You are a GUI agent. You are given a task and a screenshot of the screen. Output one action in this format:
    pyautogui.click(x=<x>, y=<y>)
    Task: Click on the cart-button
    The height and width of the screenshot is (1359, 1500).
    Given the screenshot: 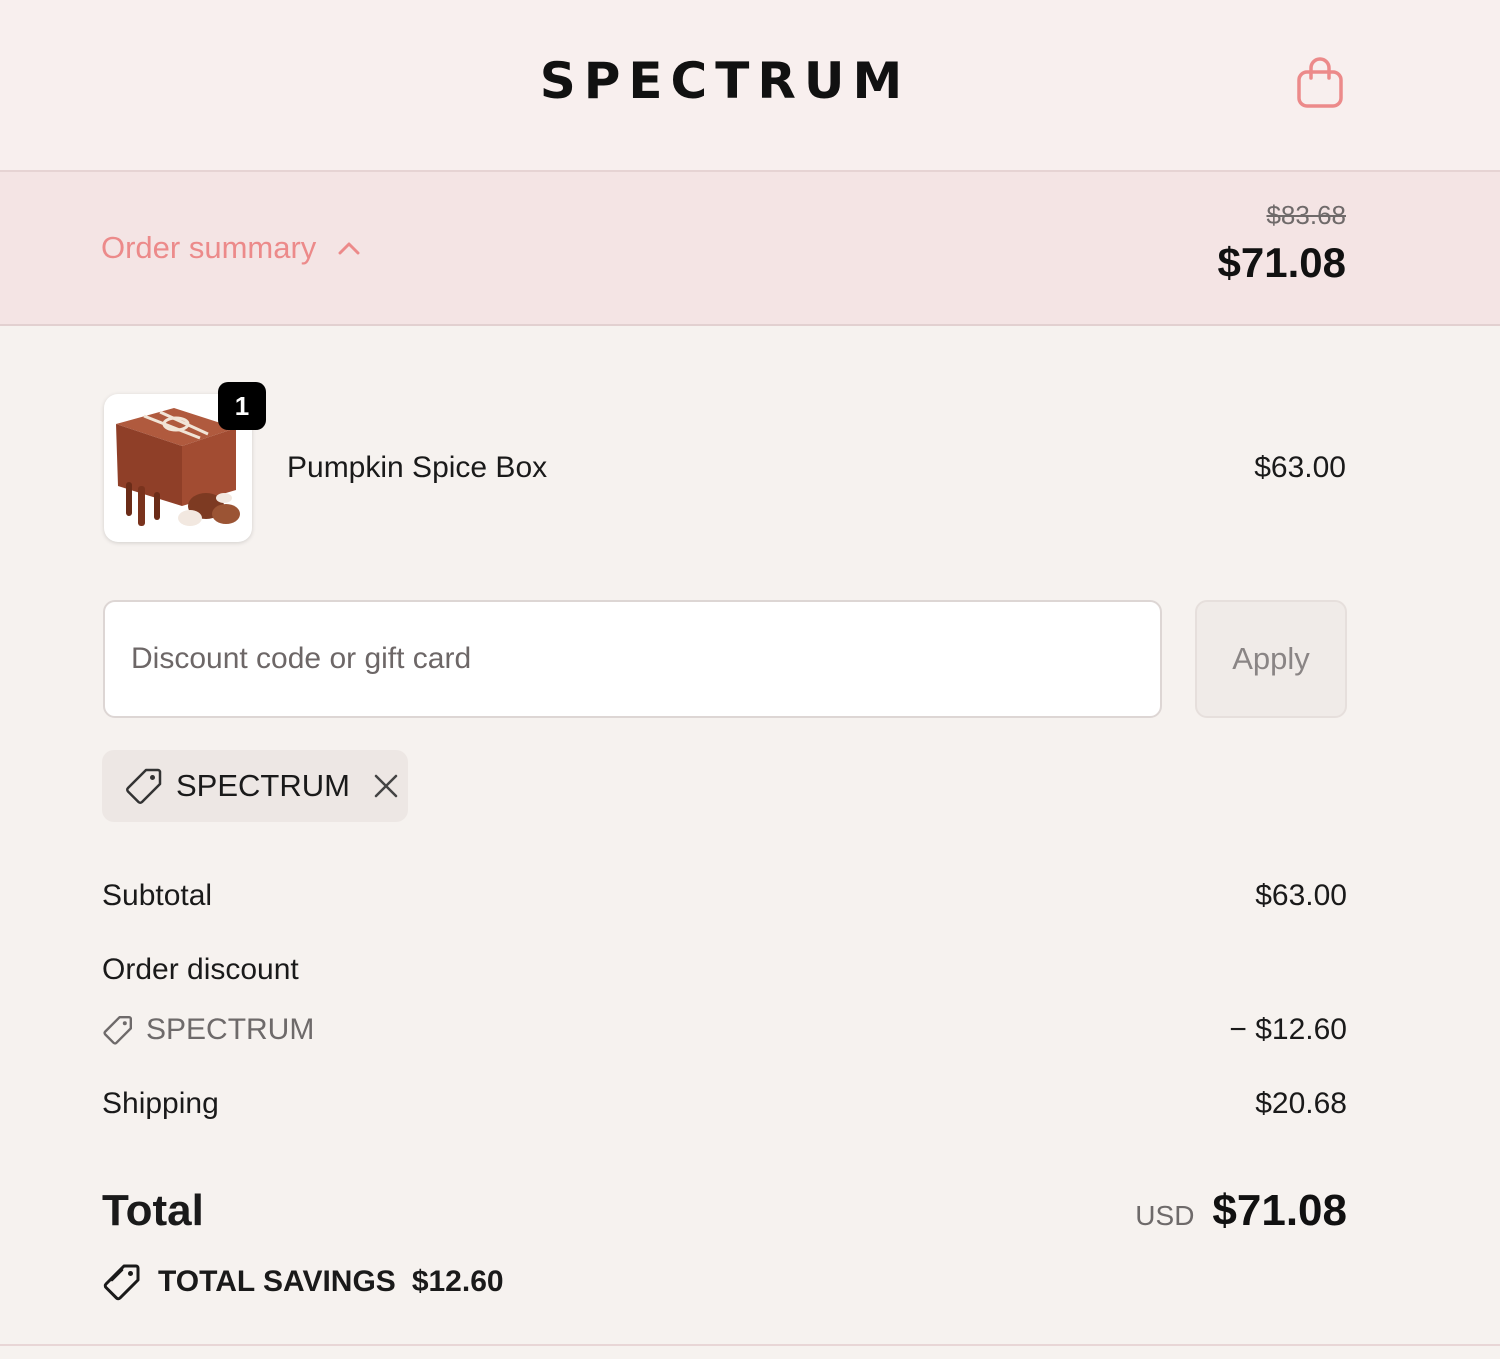 What is the action you would take?
    pyautogui.click(x=1320, y=82)
    